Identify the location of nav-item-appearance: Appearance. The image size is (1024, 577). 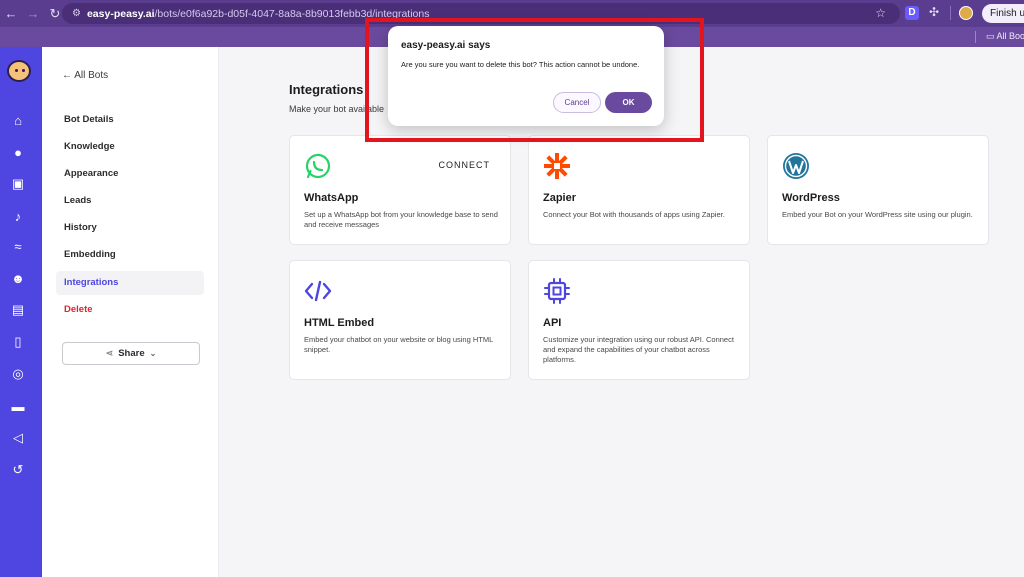
(130, 174).